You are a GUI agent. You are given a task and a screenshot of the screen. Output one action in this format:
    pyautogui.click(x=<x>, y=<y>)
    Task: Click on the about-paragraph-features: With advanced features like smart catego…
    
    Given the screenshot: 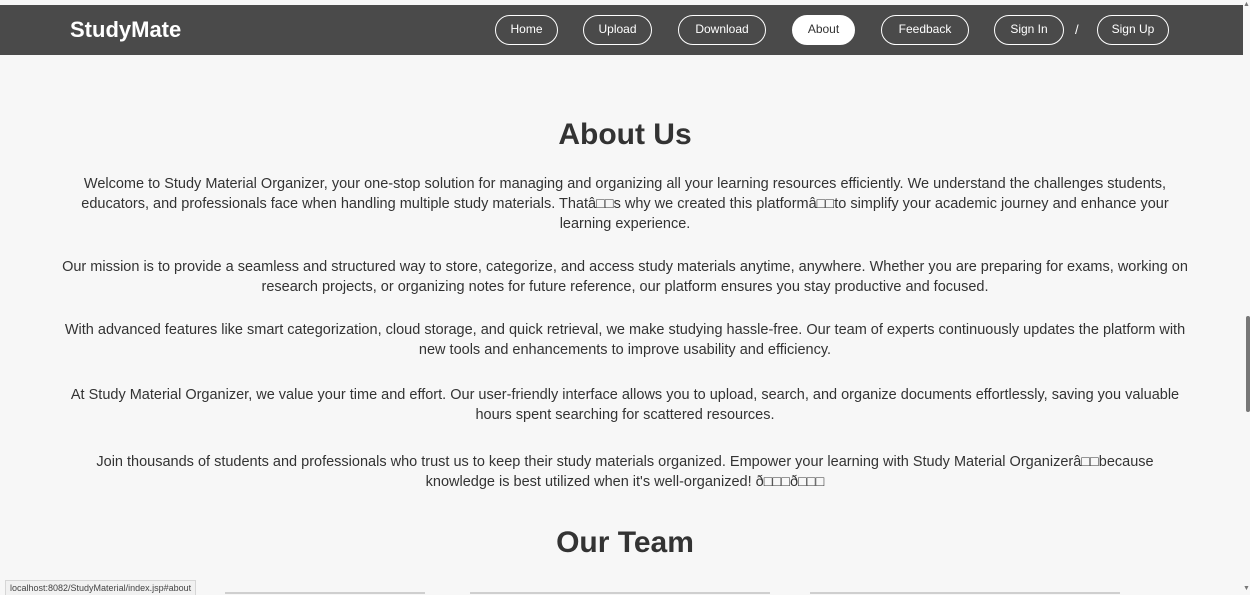 What is the action you would take?
    pyautogui.click(x=625, y=340)
    